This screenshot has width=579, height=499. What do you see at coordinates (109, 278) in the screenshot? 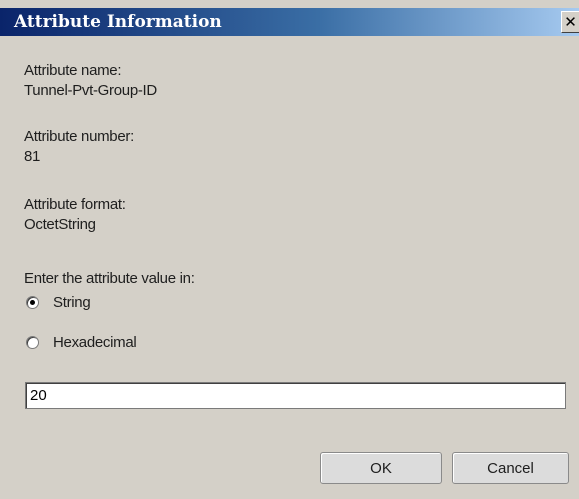
I see `value-format-prompt: Enter the attribute value in:` at bounding box center [109, 278].